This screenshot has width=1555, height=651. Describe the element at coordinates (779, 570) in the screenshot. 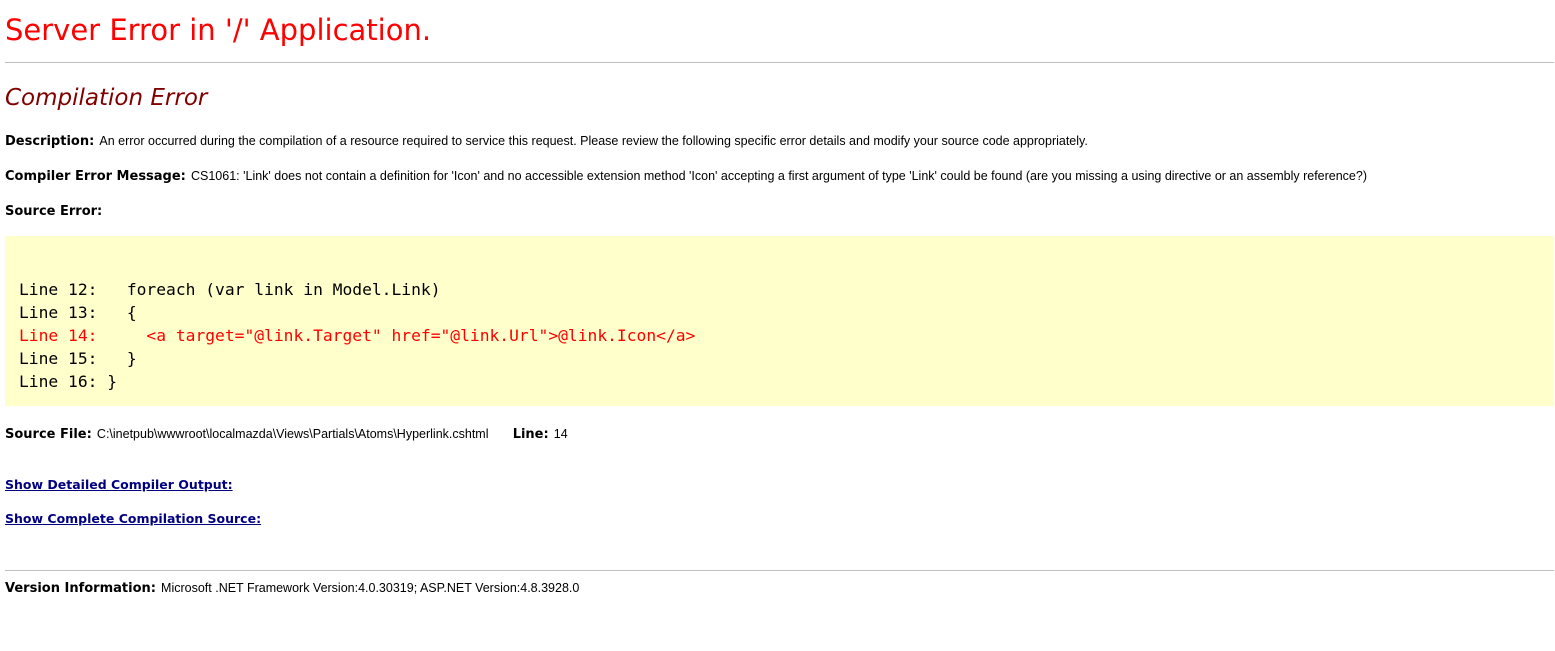

I see `bottom-divider` at that location.